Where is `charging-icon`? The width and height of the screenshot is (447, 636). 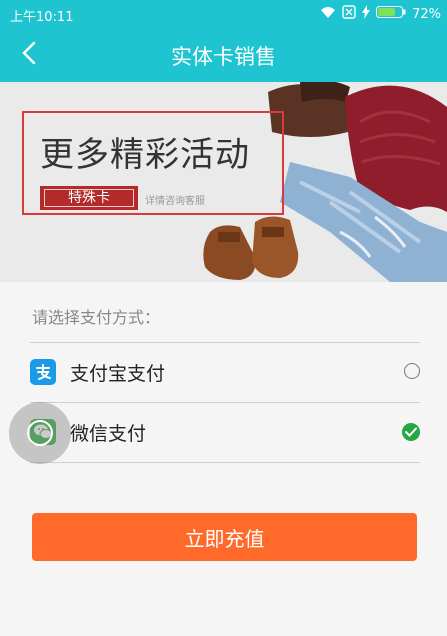
charging-icon is located at coordinates (366, 14).